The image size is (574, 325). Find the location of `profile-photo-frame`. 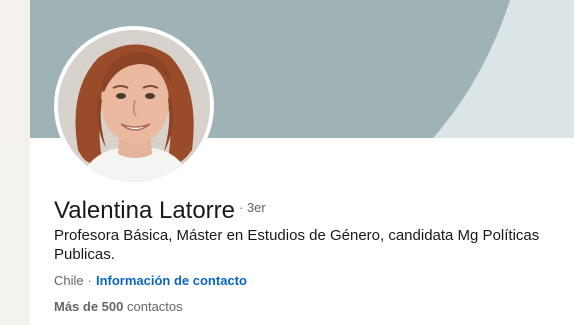

profile-photo-frame is located at coordinates (134, 106).